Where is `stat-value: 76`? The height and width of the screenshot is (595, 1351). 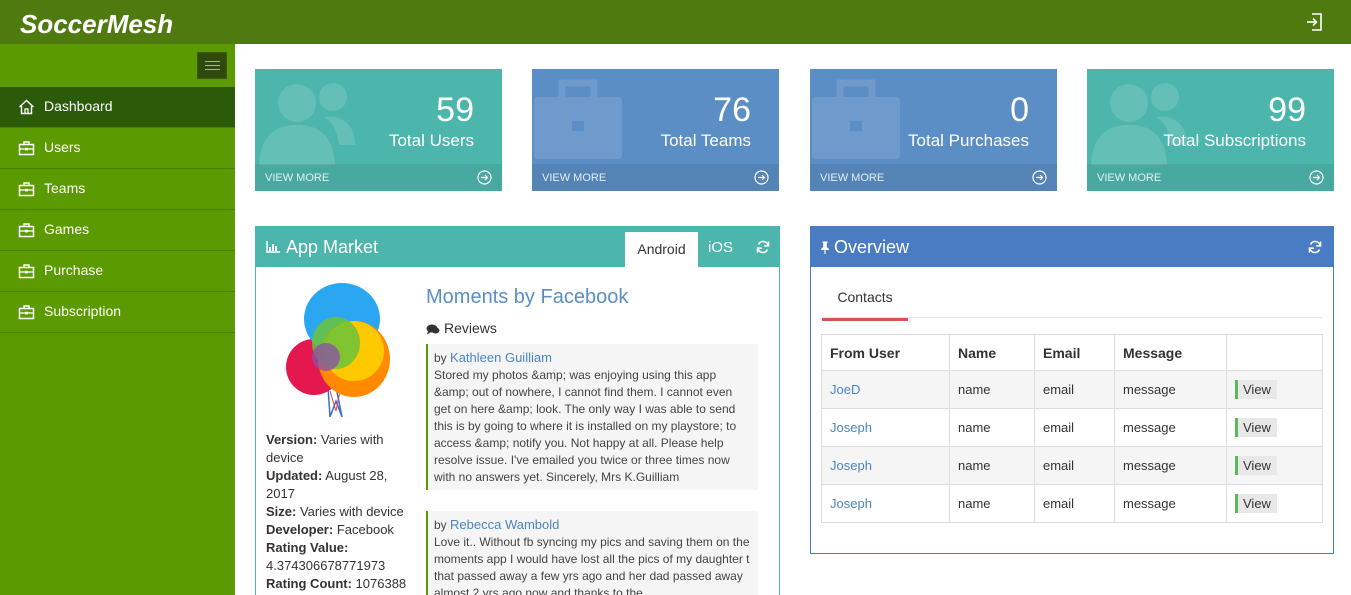
stat-value: 76 is located at coordinates (732, 110).